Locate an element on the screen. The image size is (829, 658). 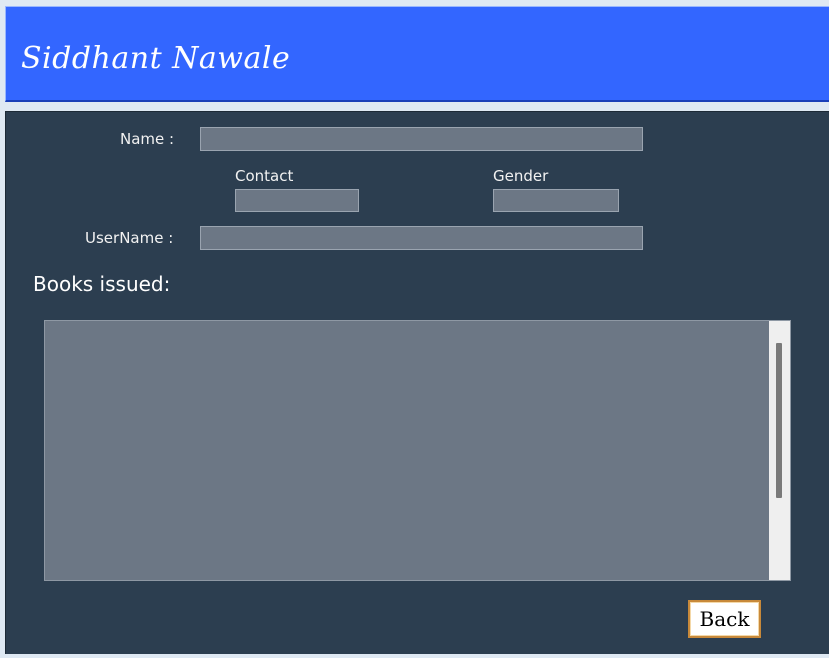
vertical-scrollbar is located at coordinates (779, 450).